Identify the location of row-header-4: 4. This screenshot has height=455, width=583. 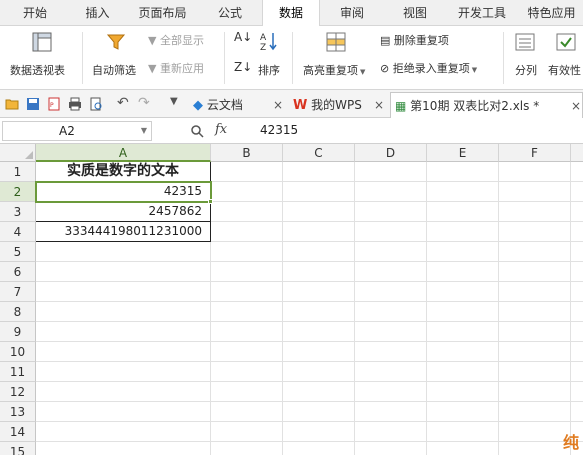
(18, 232).